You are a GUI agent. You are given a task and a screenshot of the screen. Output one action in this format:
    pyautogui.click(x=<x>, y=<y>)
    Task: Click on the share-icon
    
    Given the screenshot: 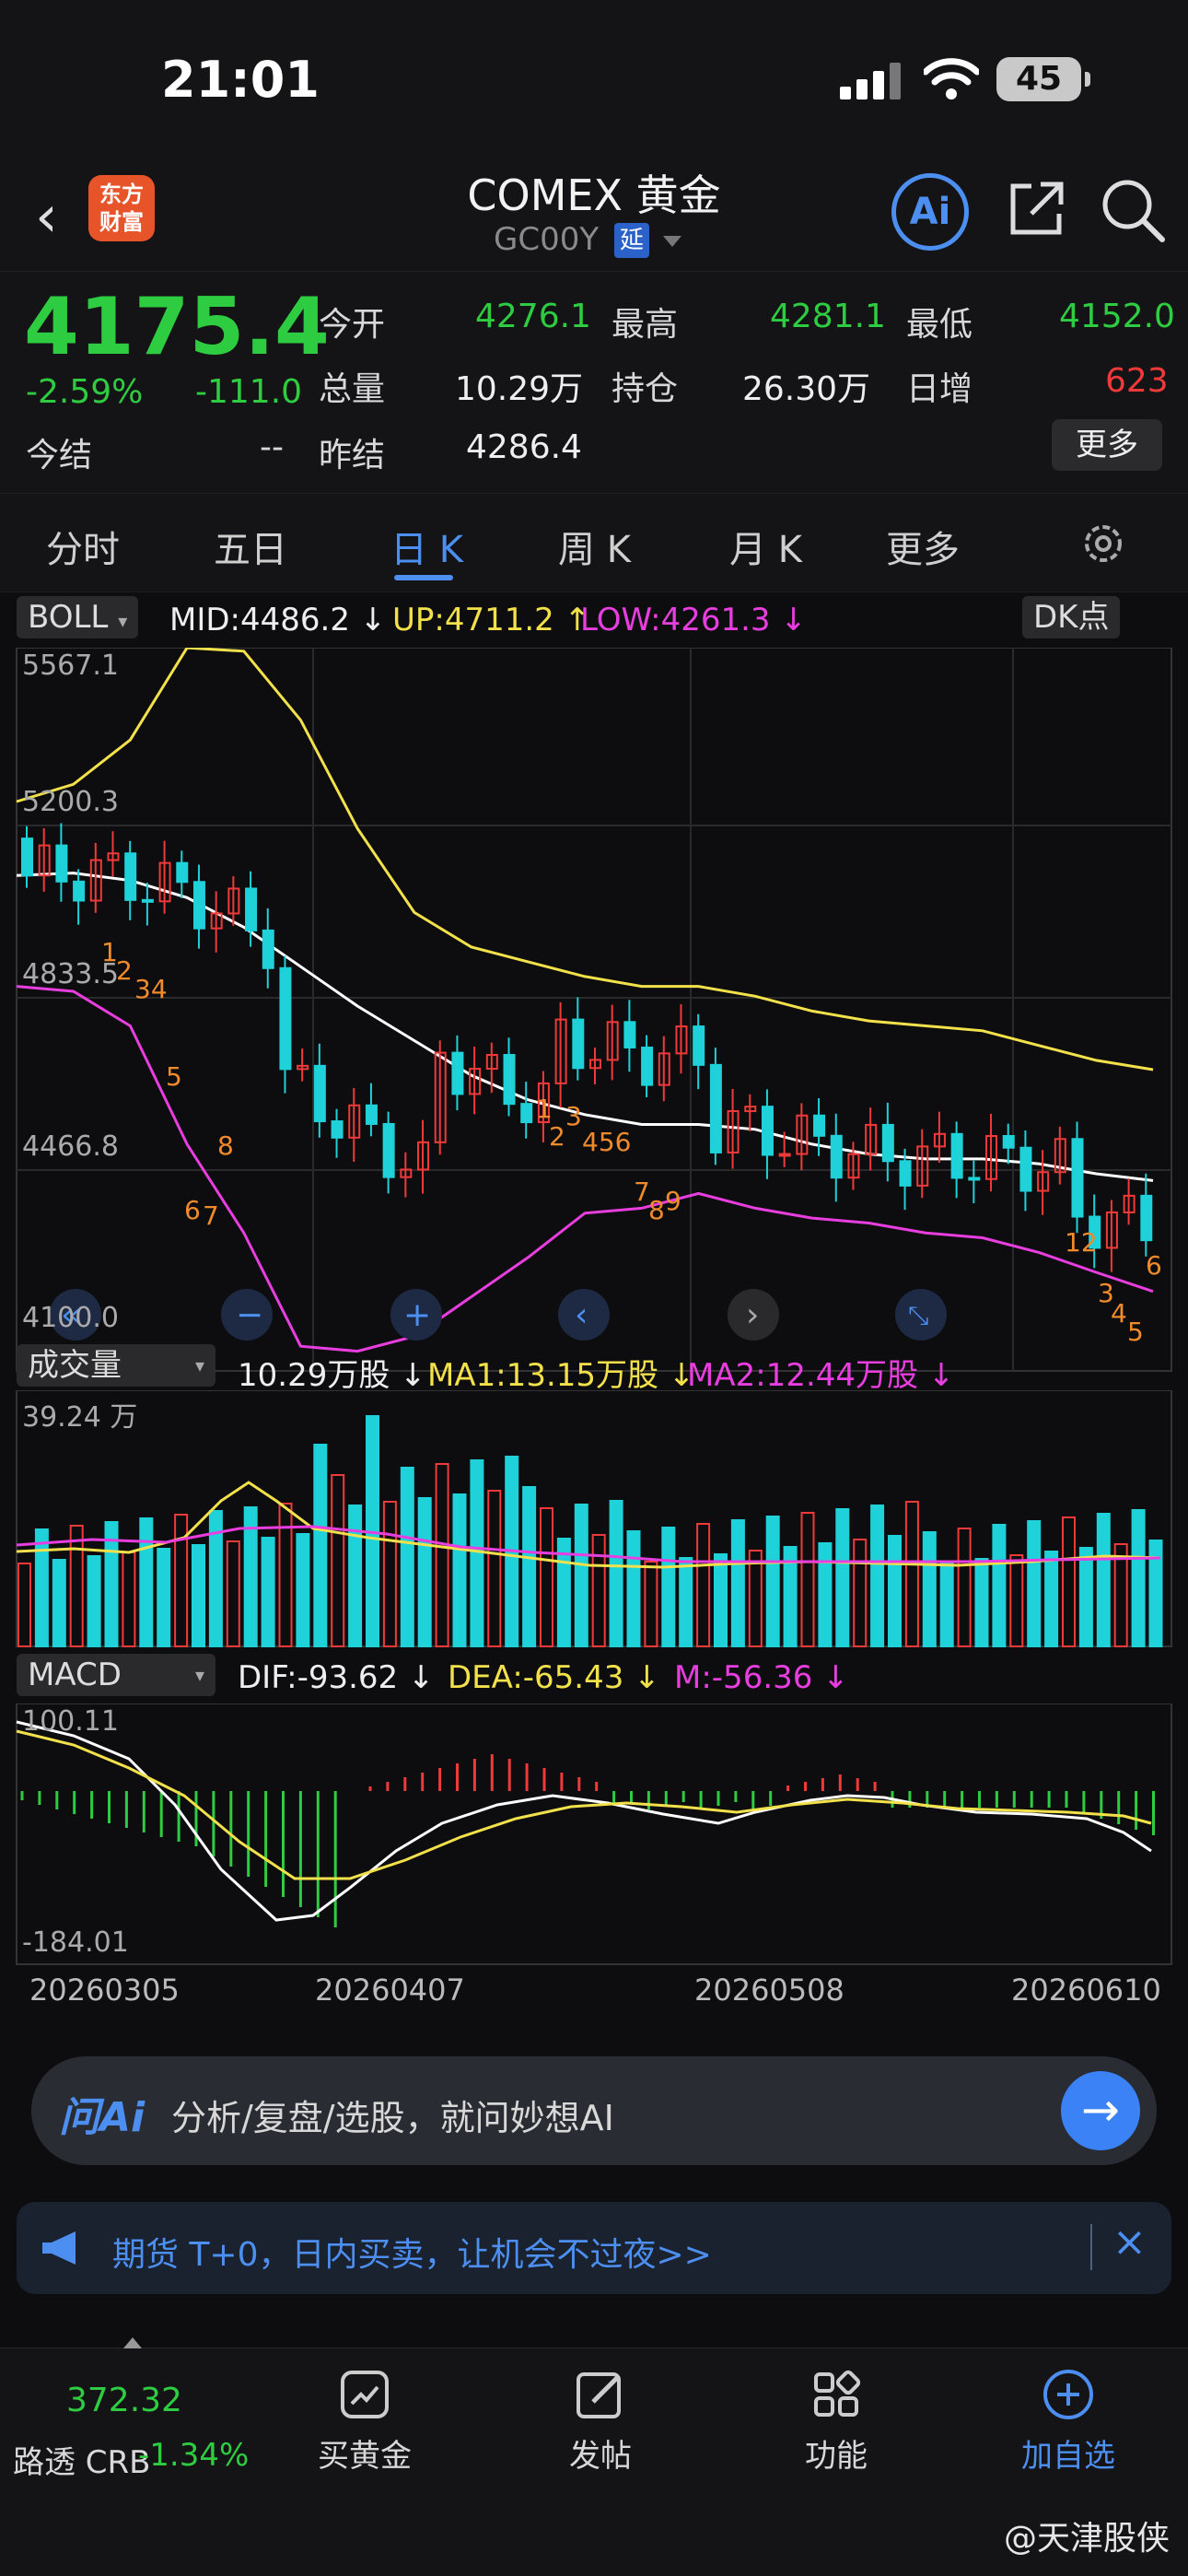 What is the action you would take?
    pyautogui.click(x=1036, y=209)
    